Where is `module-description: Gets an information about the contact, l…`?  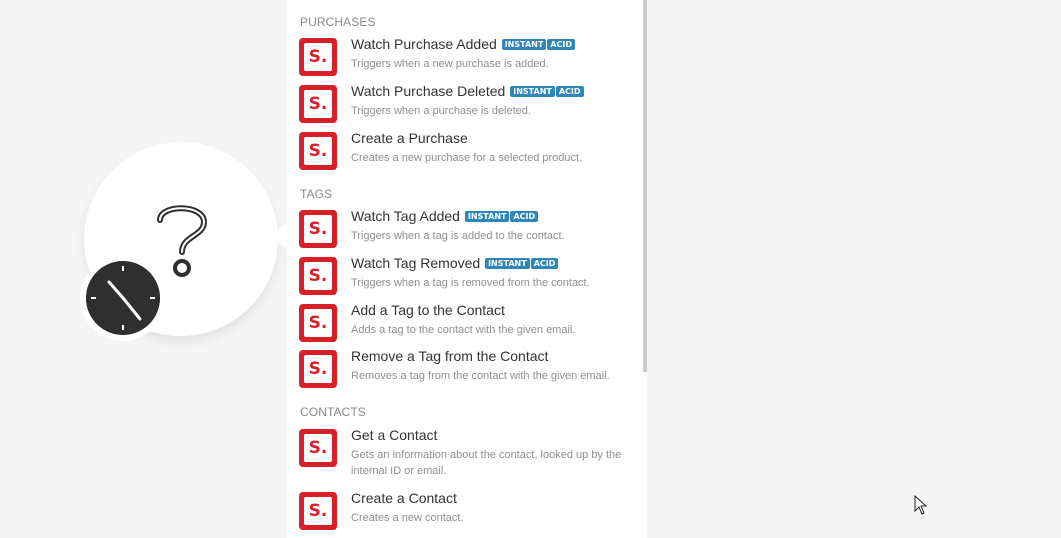
module-description: Gets an information about the contact, l… is located at coordinates (486, 463).